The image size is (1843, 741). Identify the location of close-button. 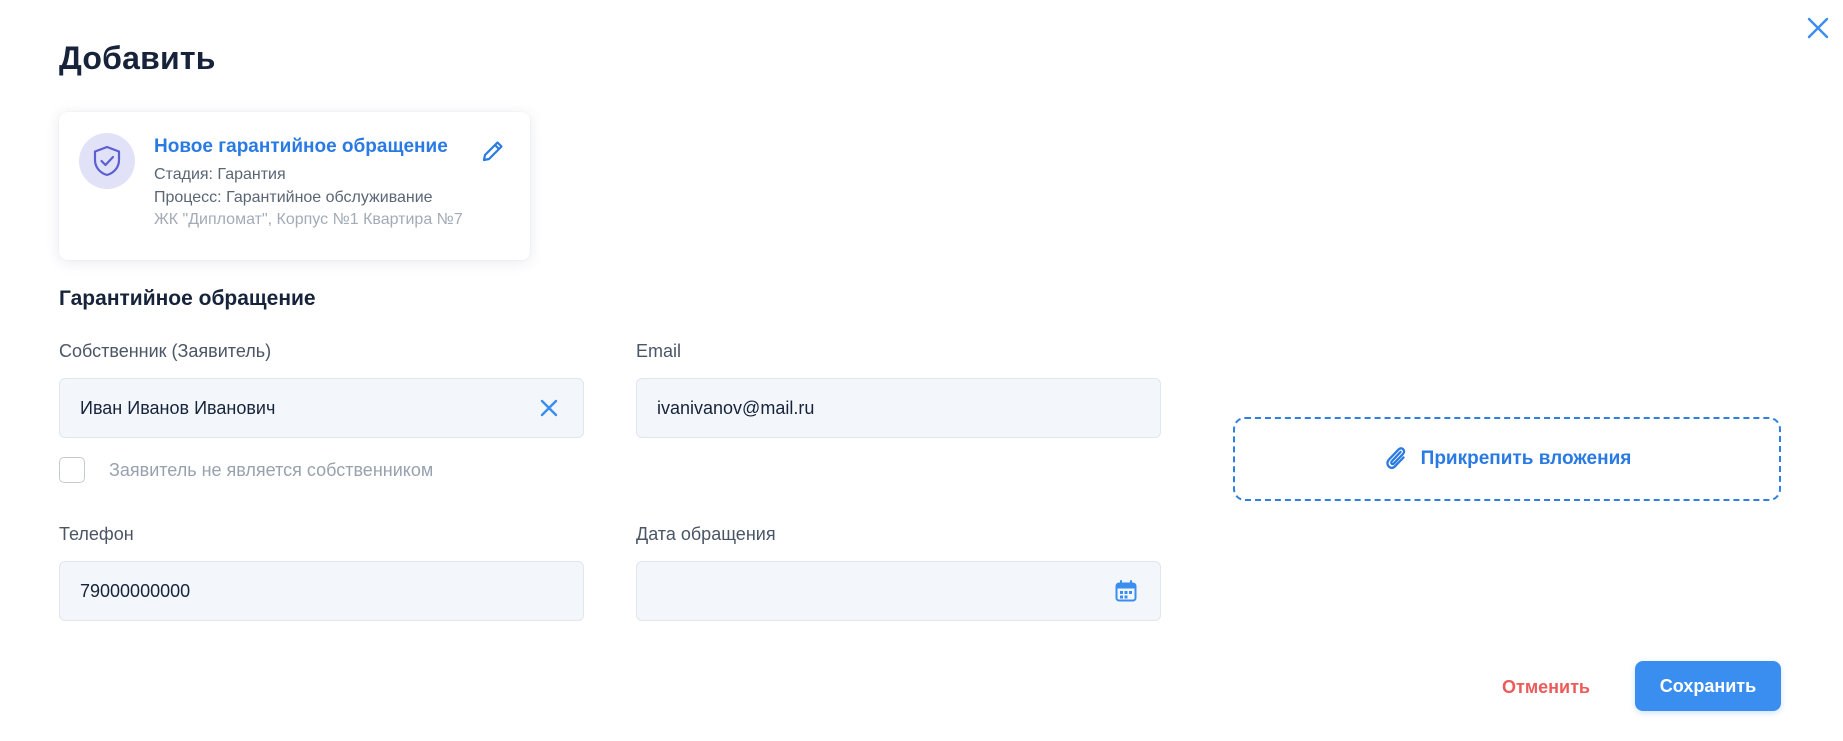
(1818, 28).